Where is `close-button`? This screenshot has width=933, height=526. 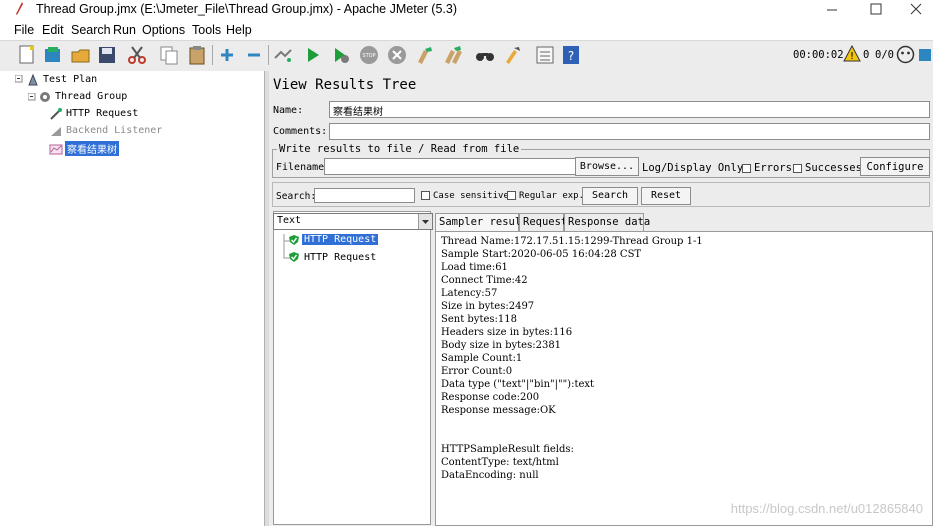
close-button is located at coordinates (914, 10).